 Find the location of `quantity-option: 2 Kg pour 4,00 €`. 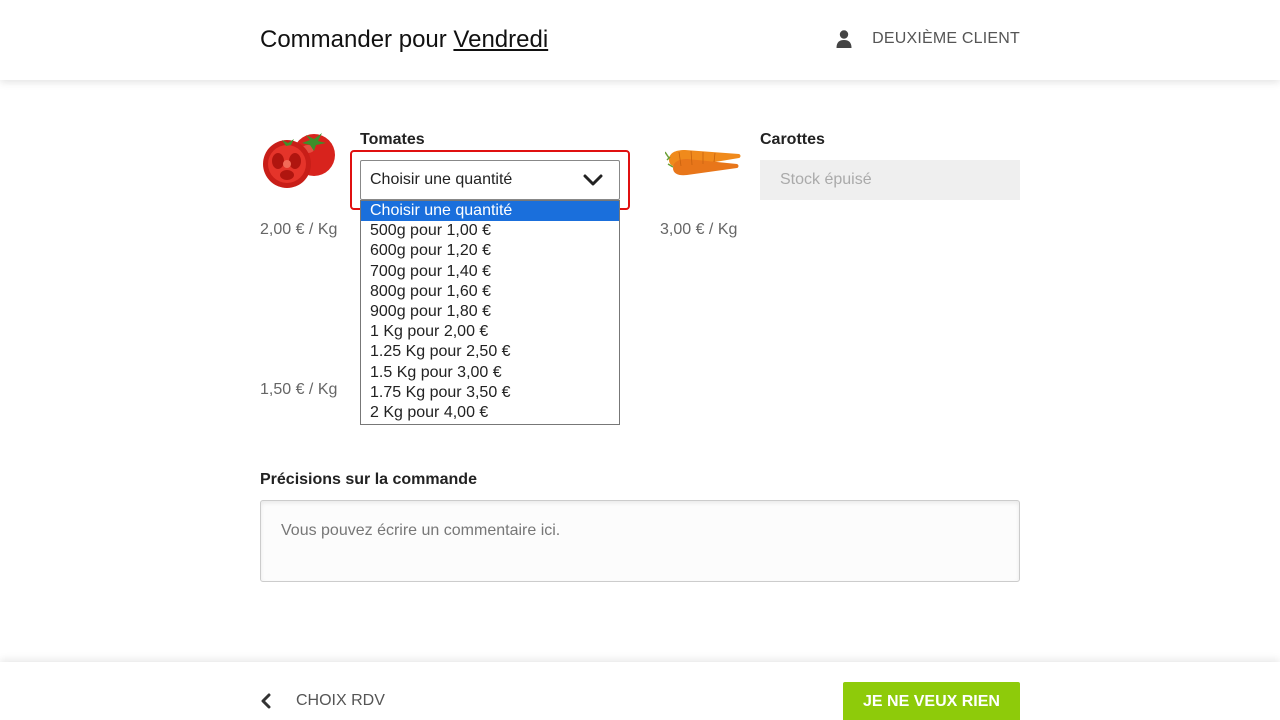

quantity-option: 2 Kg pour 4,00 € is located at coordinates (490, 413).